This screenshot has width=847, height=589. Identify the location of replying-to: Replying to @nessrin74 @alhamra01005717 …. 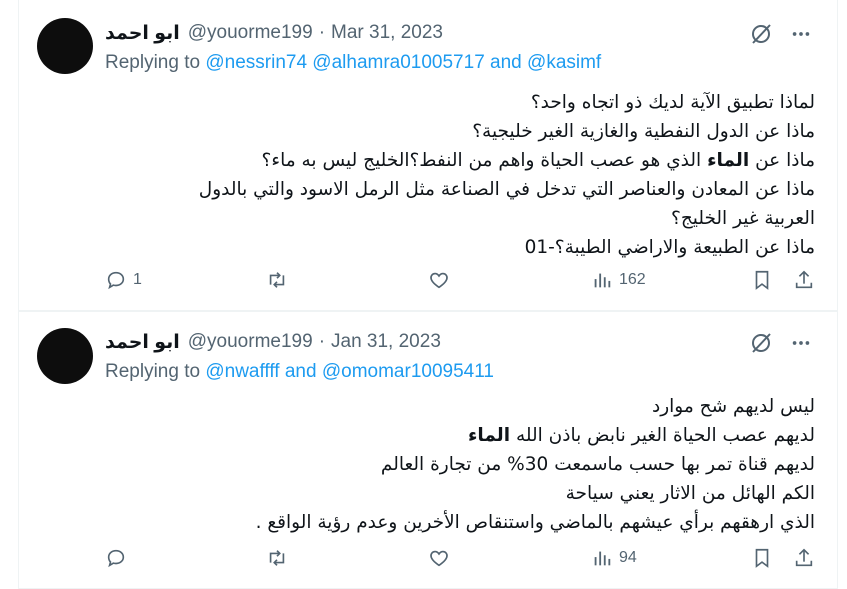
(353, 63).